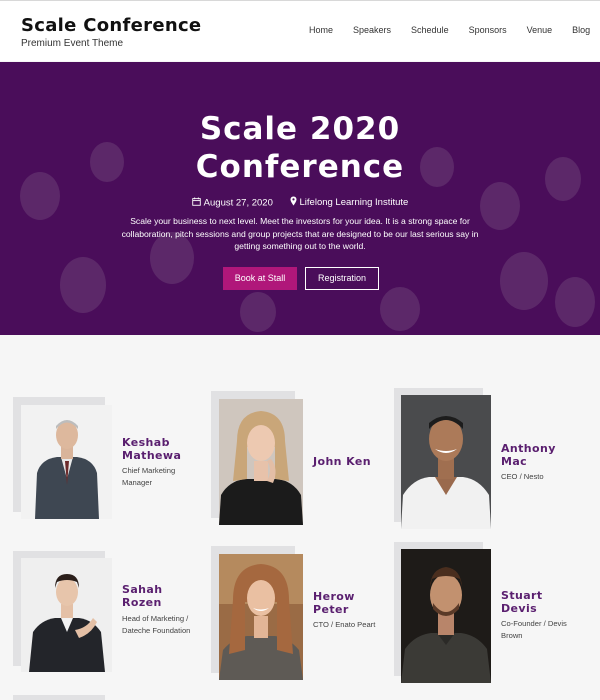 The image size is (600, 700). I want to click on speaker-photo-herow, so click(261, 617).